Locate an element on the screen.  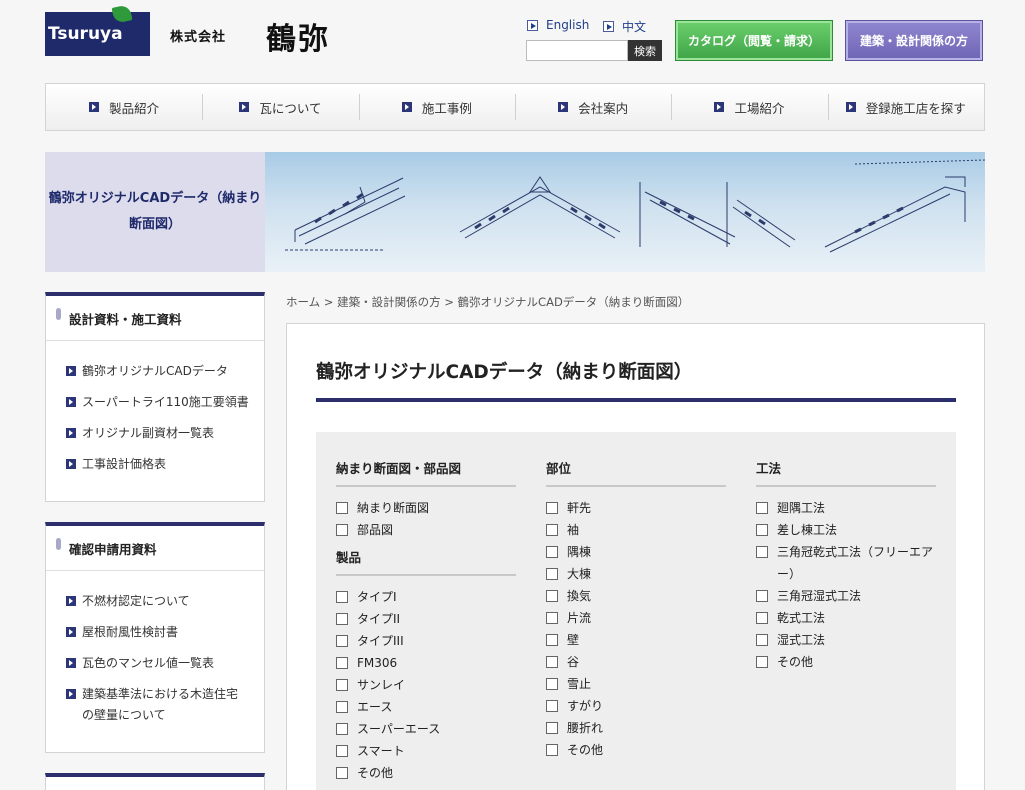
filter-option: 雪止 is located at coordinates (636, 684).